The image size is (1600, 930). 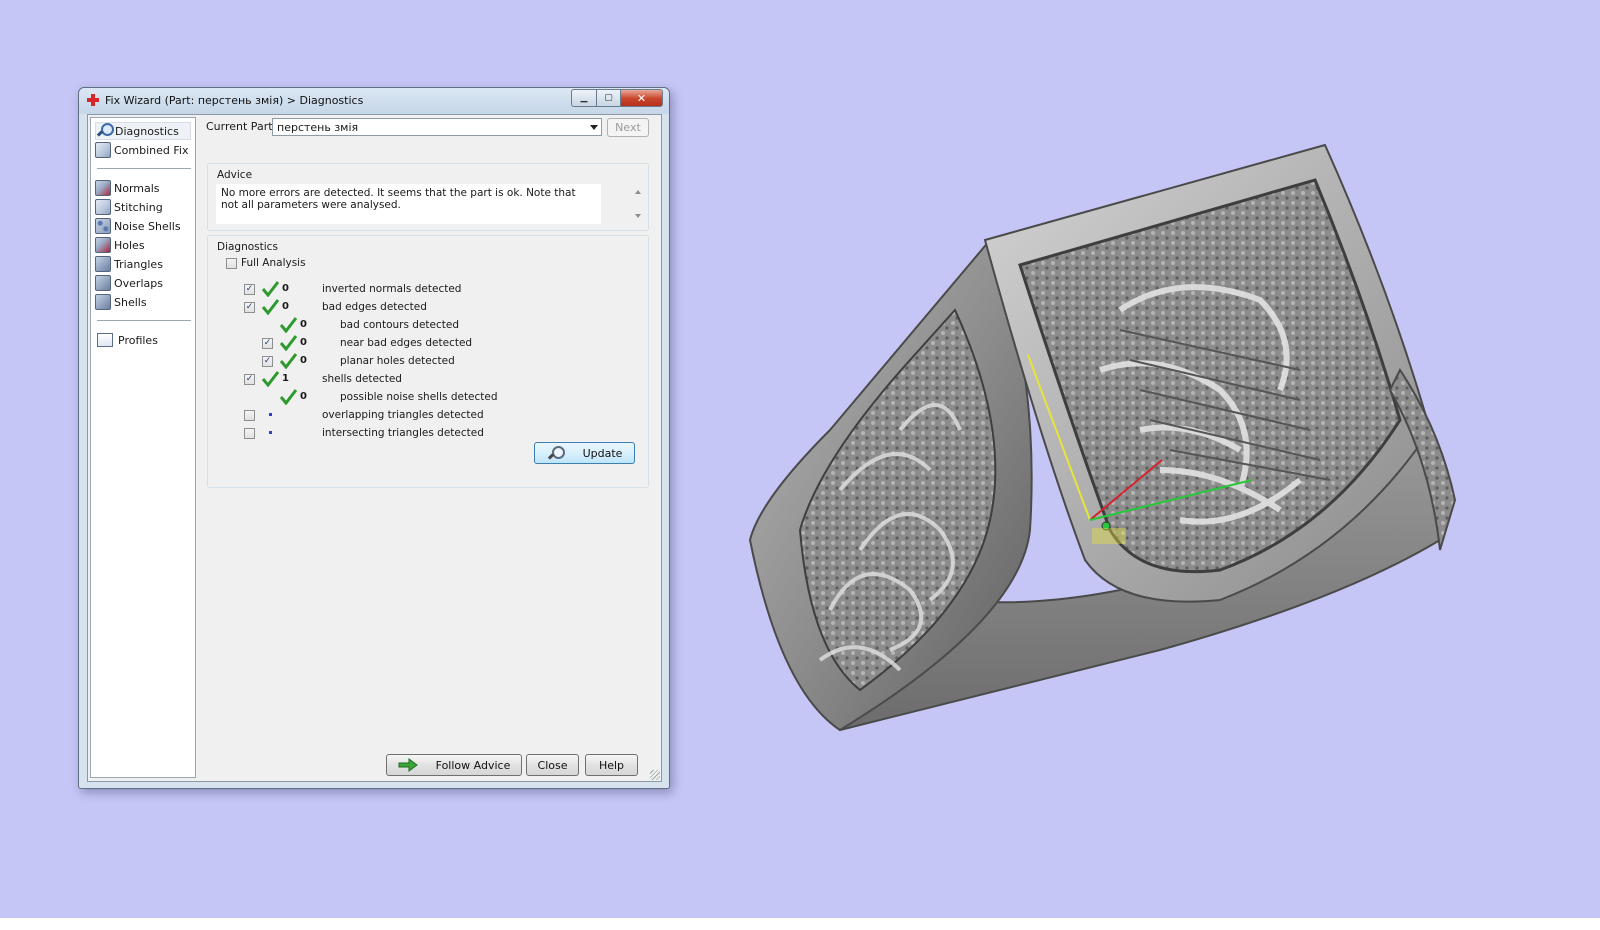 I want to click on diagnostic-label: bad edges detected, so click(x=374, y=307).